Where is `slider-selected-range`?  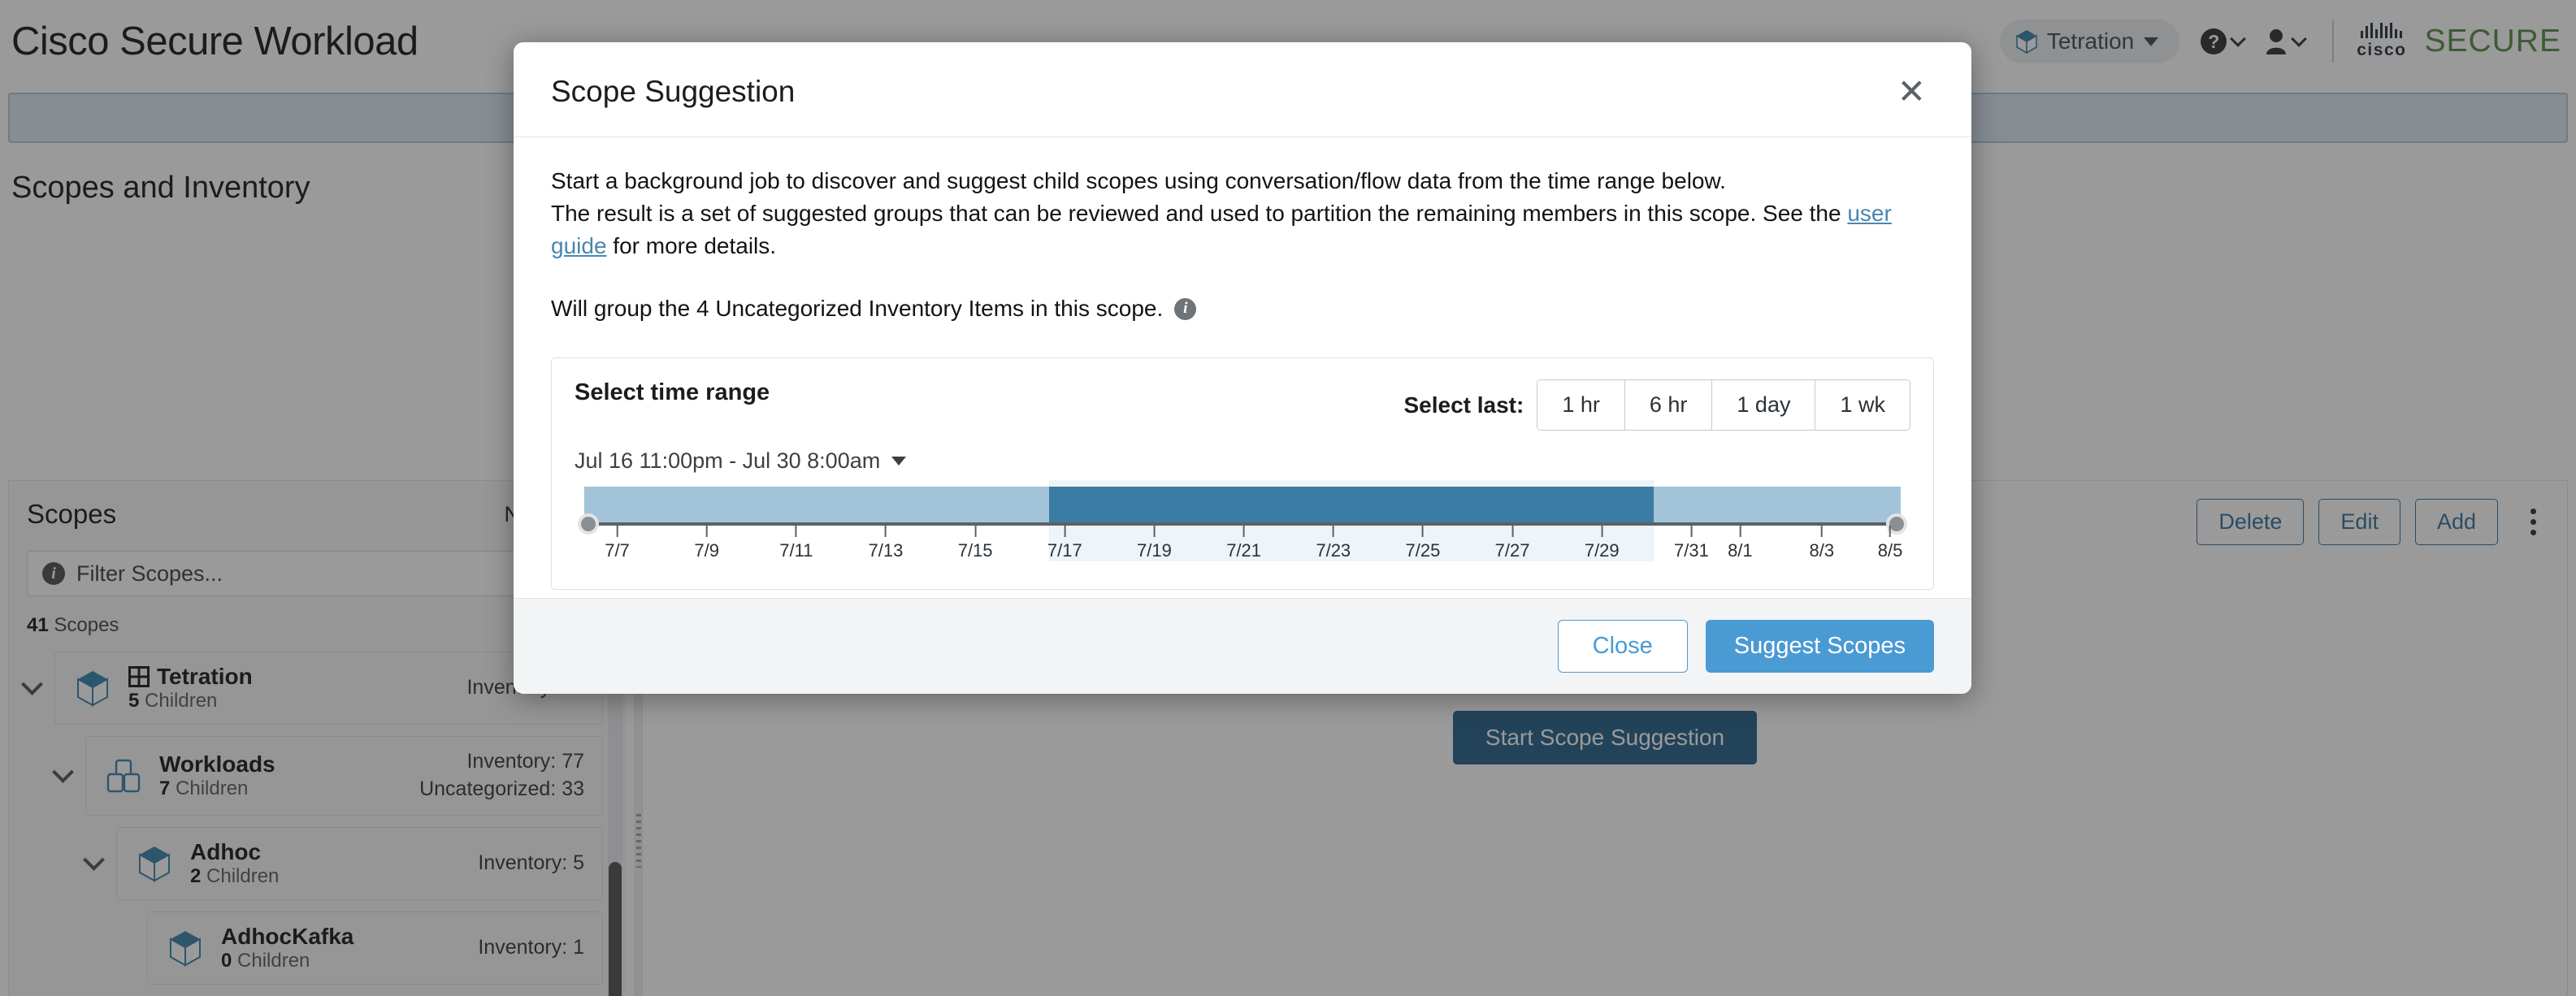 slider-selected-range is located at coordinates (1351, 504).